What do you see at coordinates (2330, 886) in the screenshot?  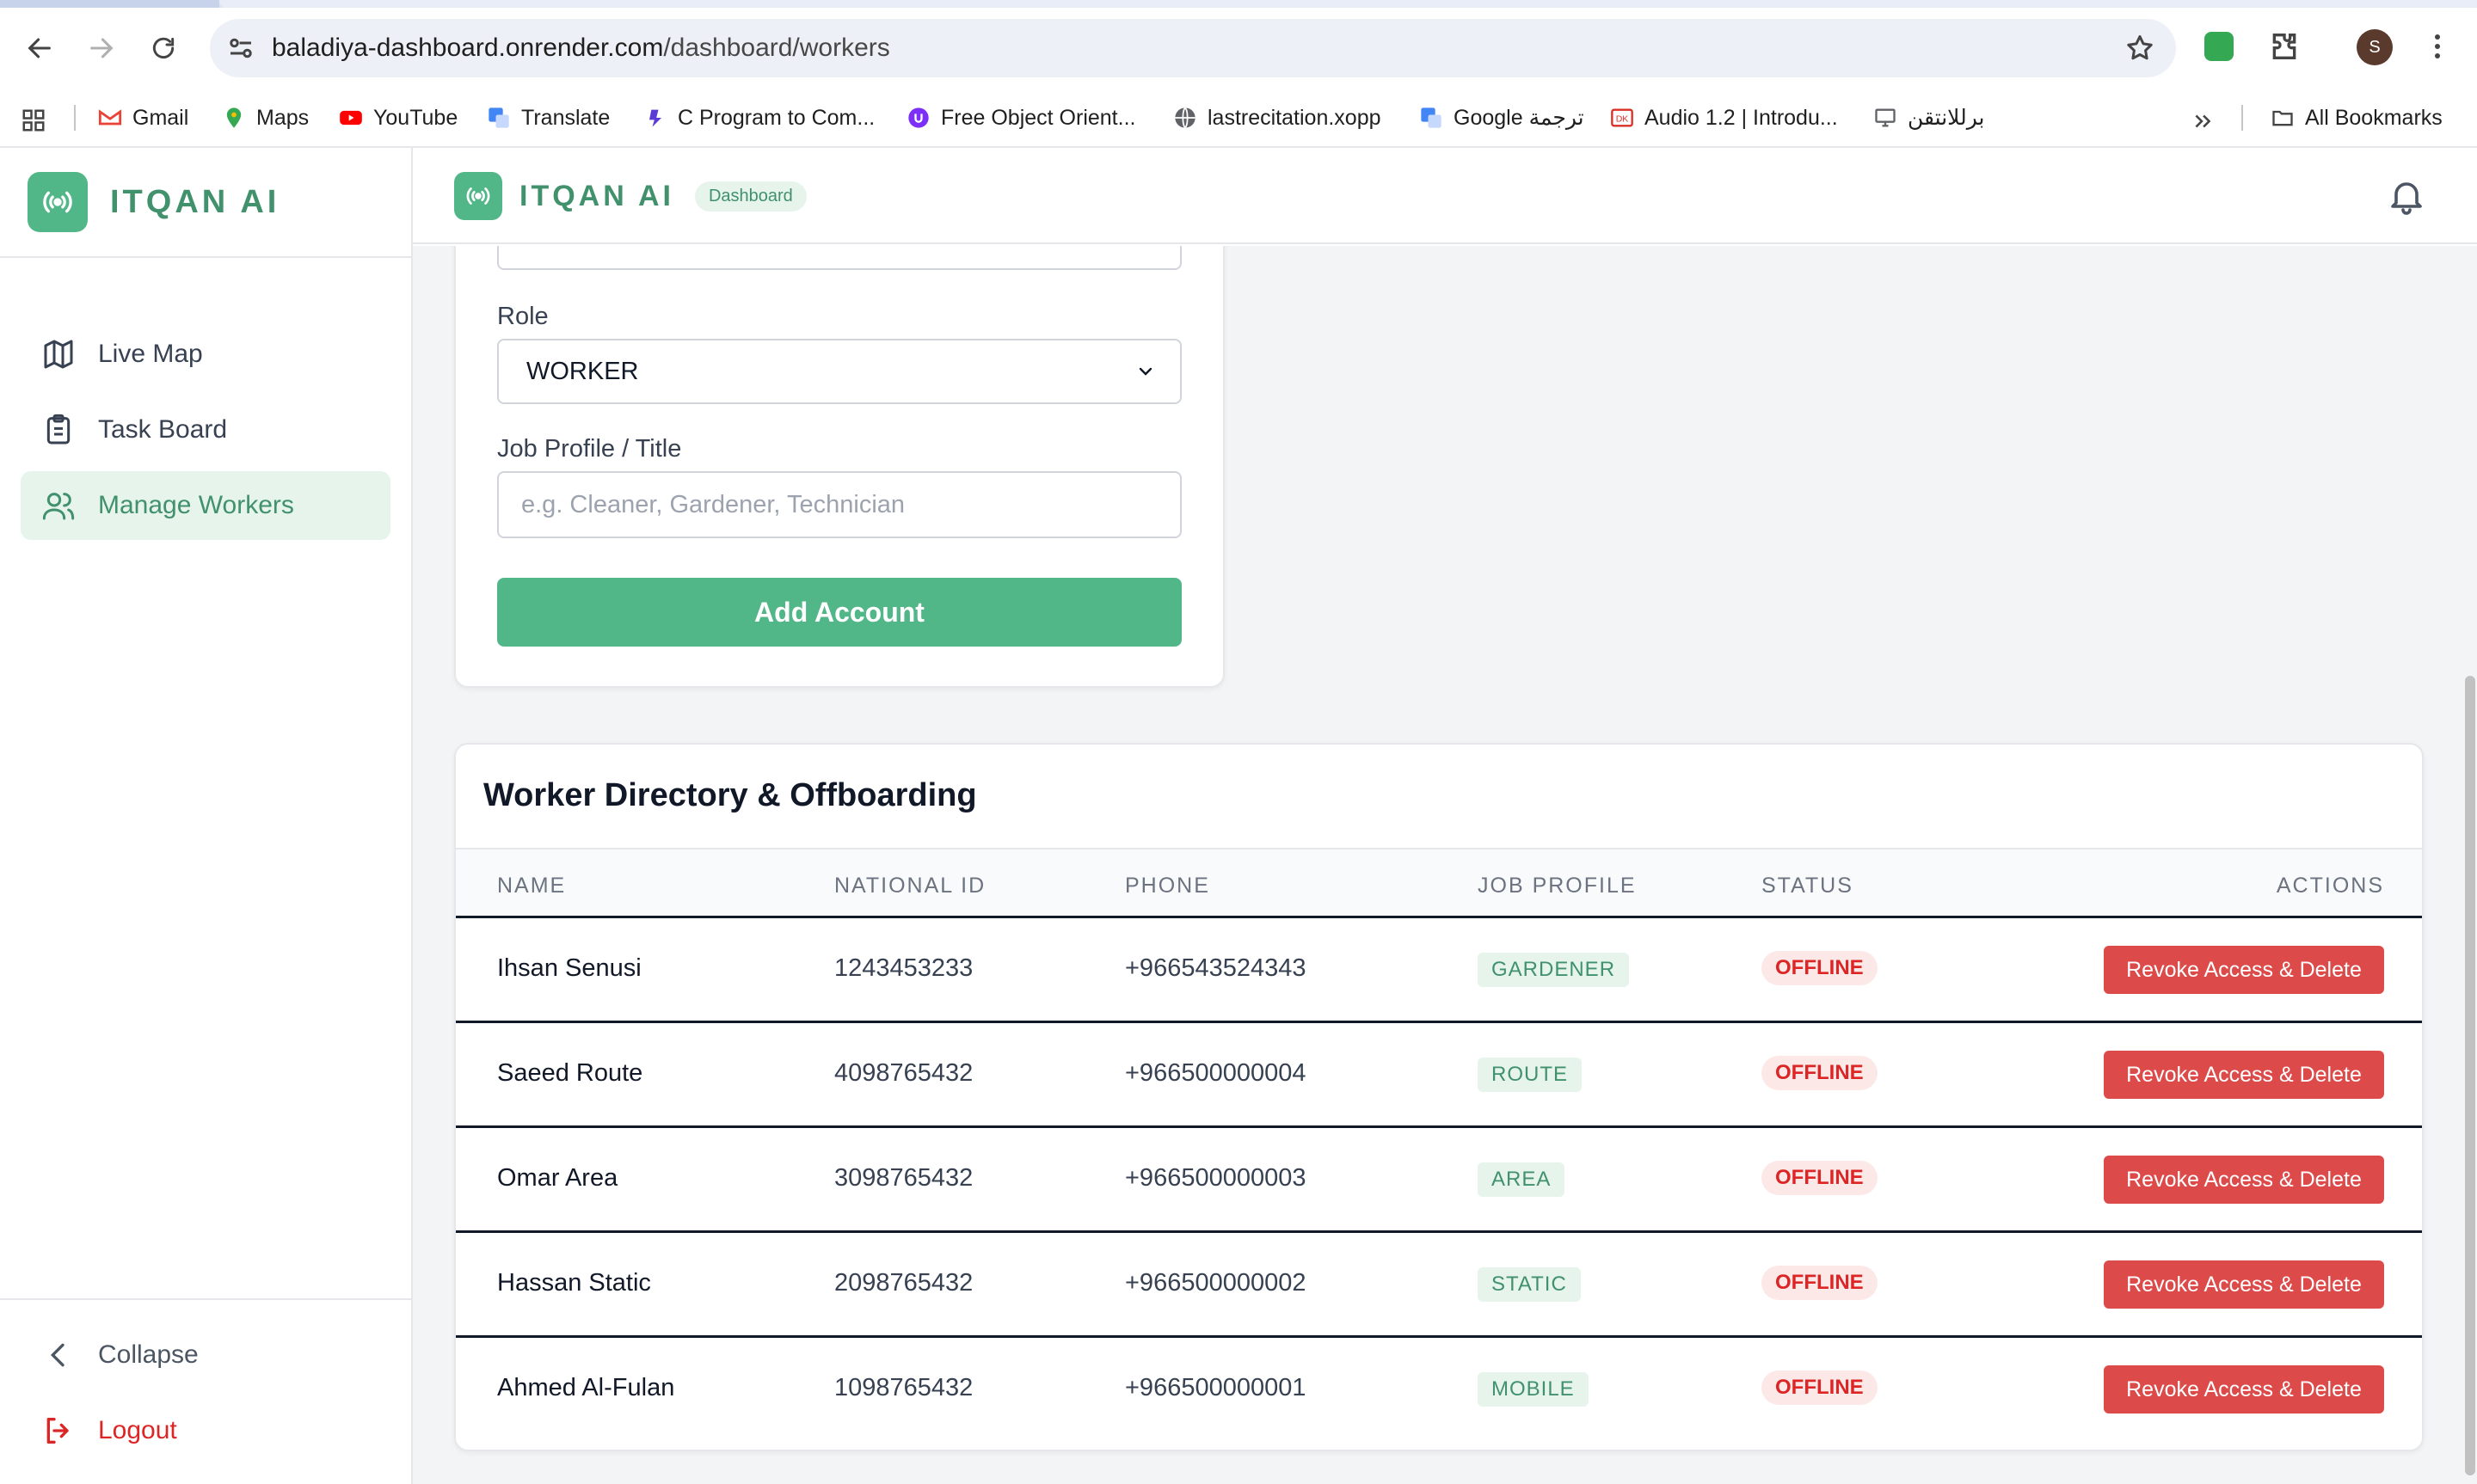 I see `column-header-actions: ACTIONS` at bounding box center [2330, 886].